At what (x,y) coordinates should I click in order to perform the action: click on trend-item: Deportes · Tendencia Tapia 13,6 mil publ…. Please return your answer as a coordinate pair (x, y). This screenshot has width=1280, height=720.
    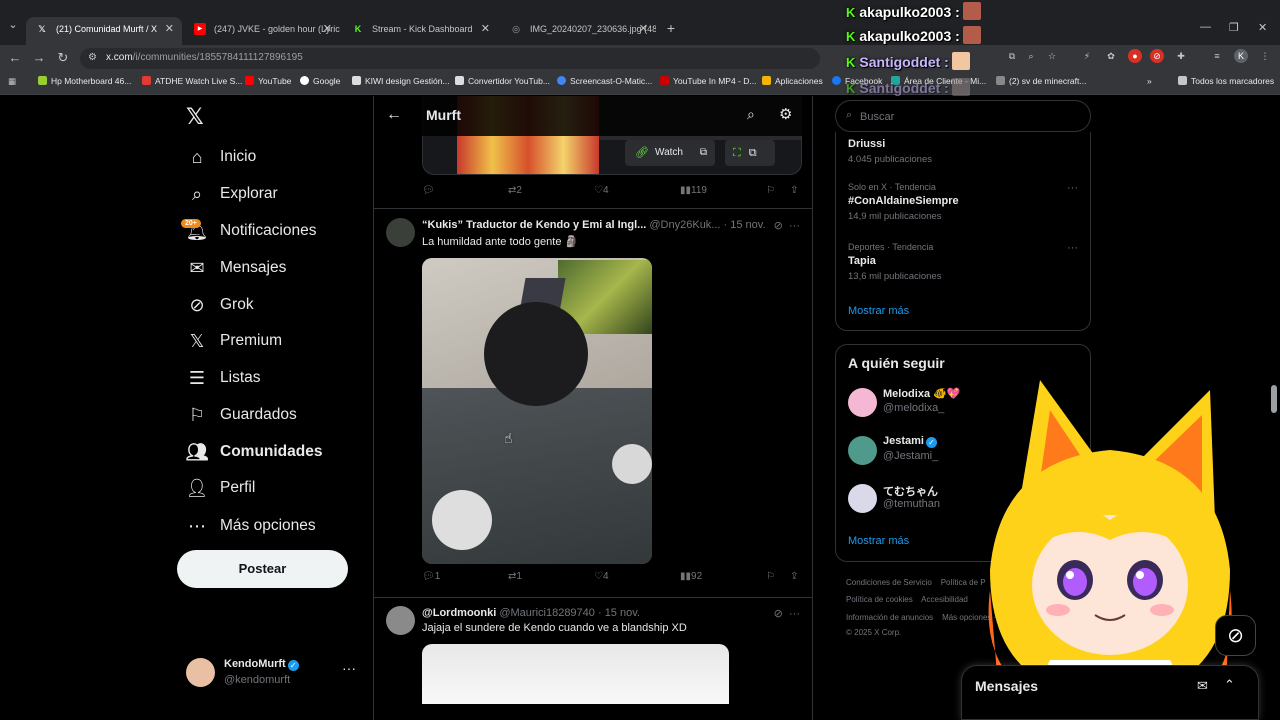
    Looking at the image, I should click on (963, 262).